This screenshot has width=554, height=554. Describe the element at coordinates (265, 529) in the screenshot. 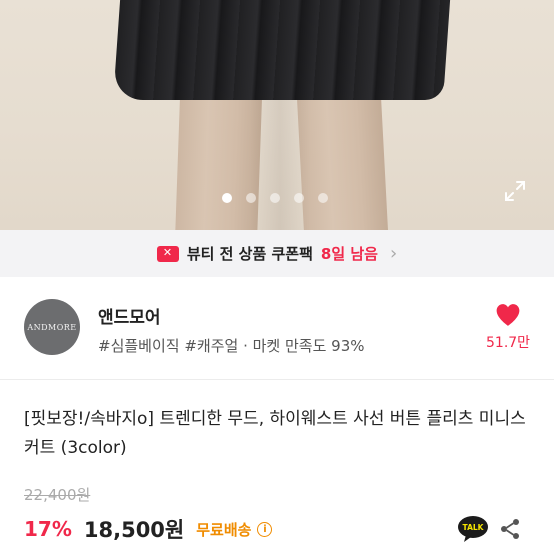

I see `info-icon: i` at that location.